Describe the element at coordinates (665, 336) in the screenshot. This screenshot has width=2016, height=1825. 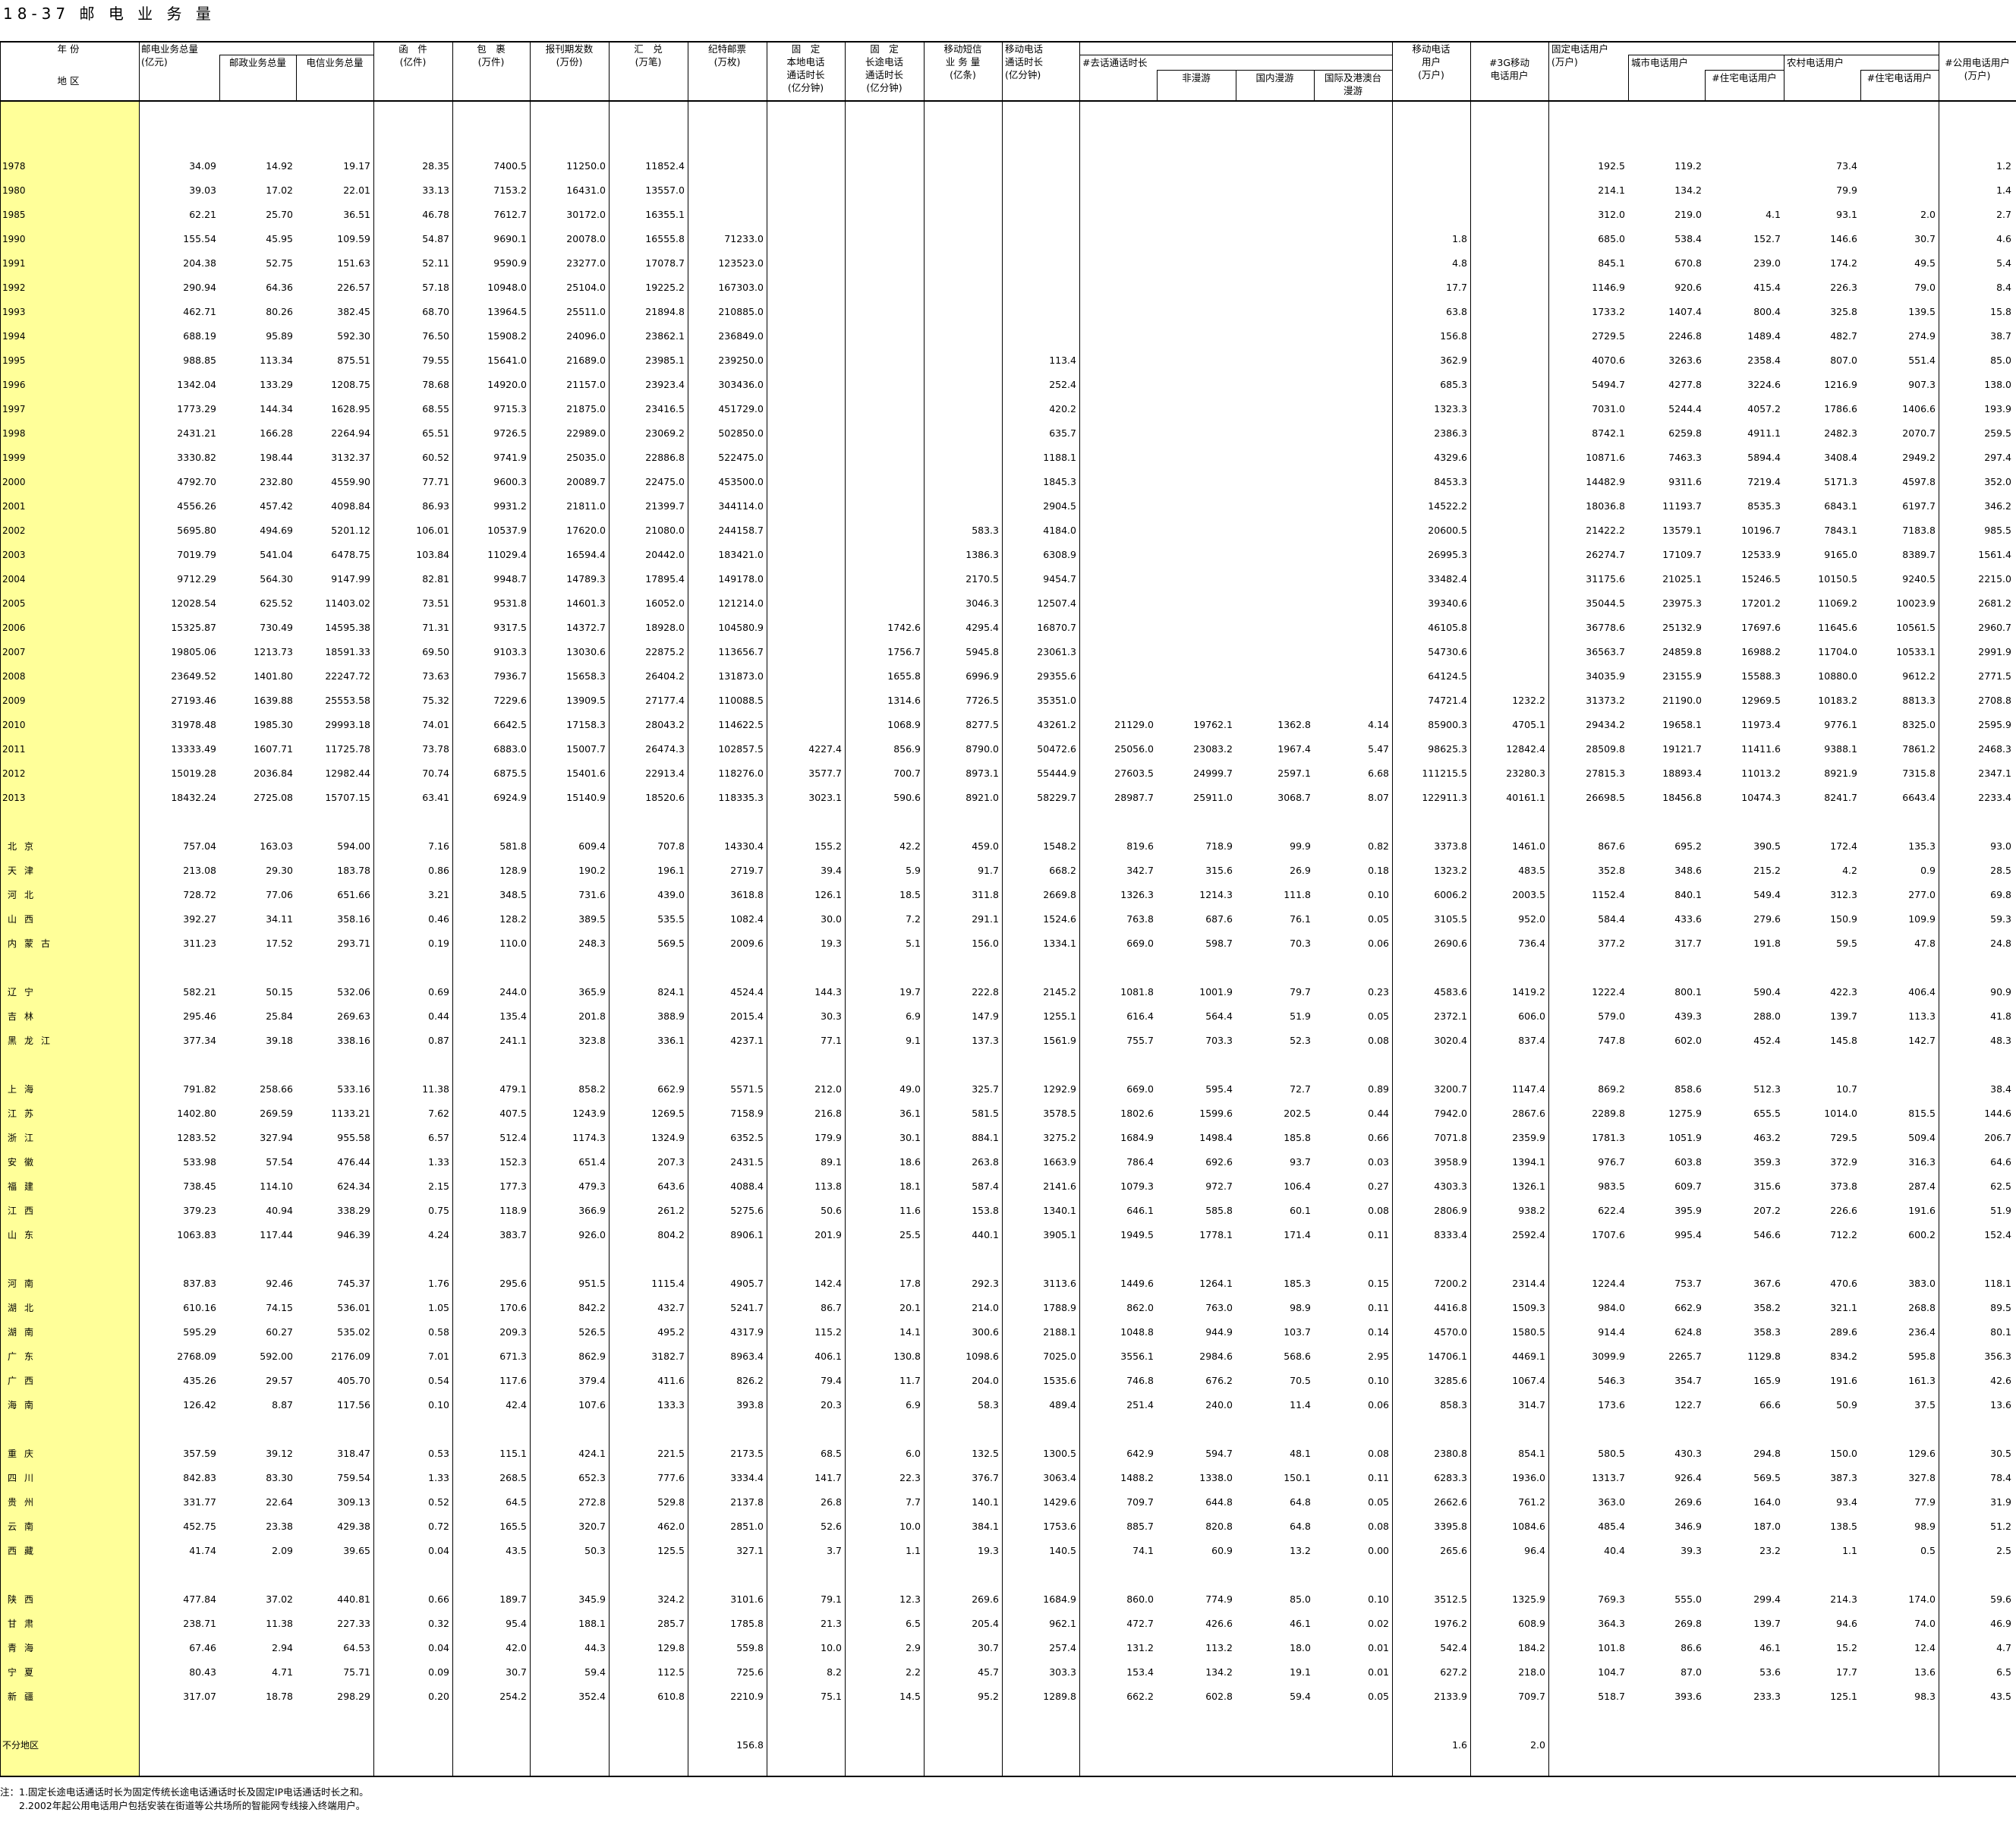
I see `table-cell: 23862.1` at that location.